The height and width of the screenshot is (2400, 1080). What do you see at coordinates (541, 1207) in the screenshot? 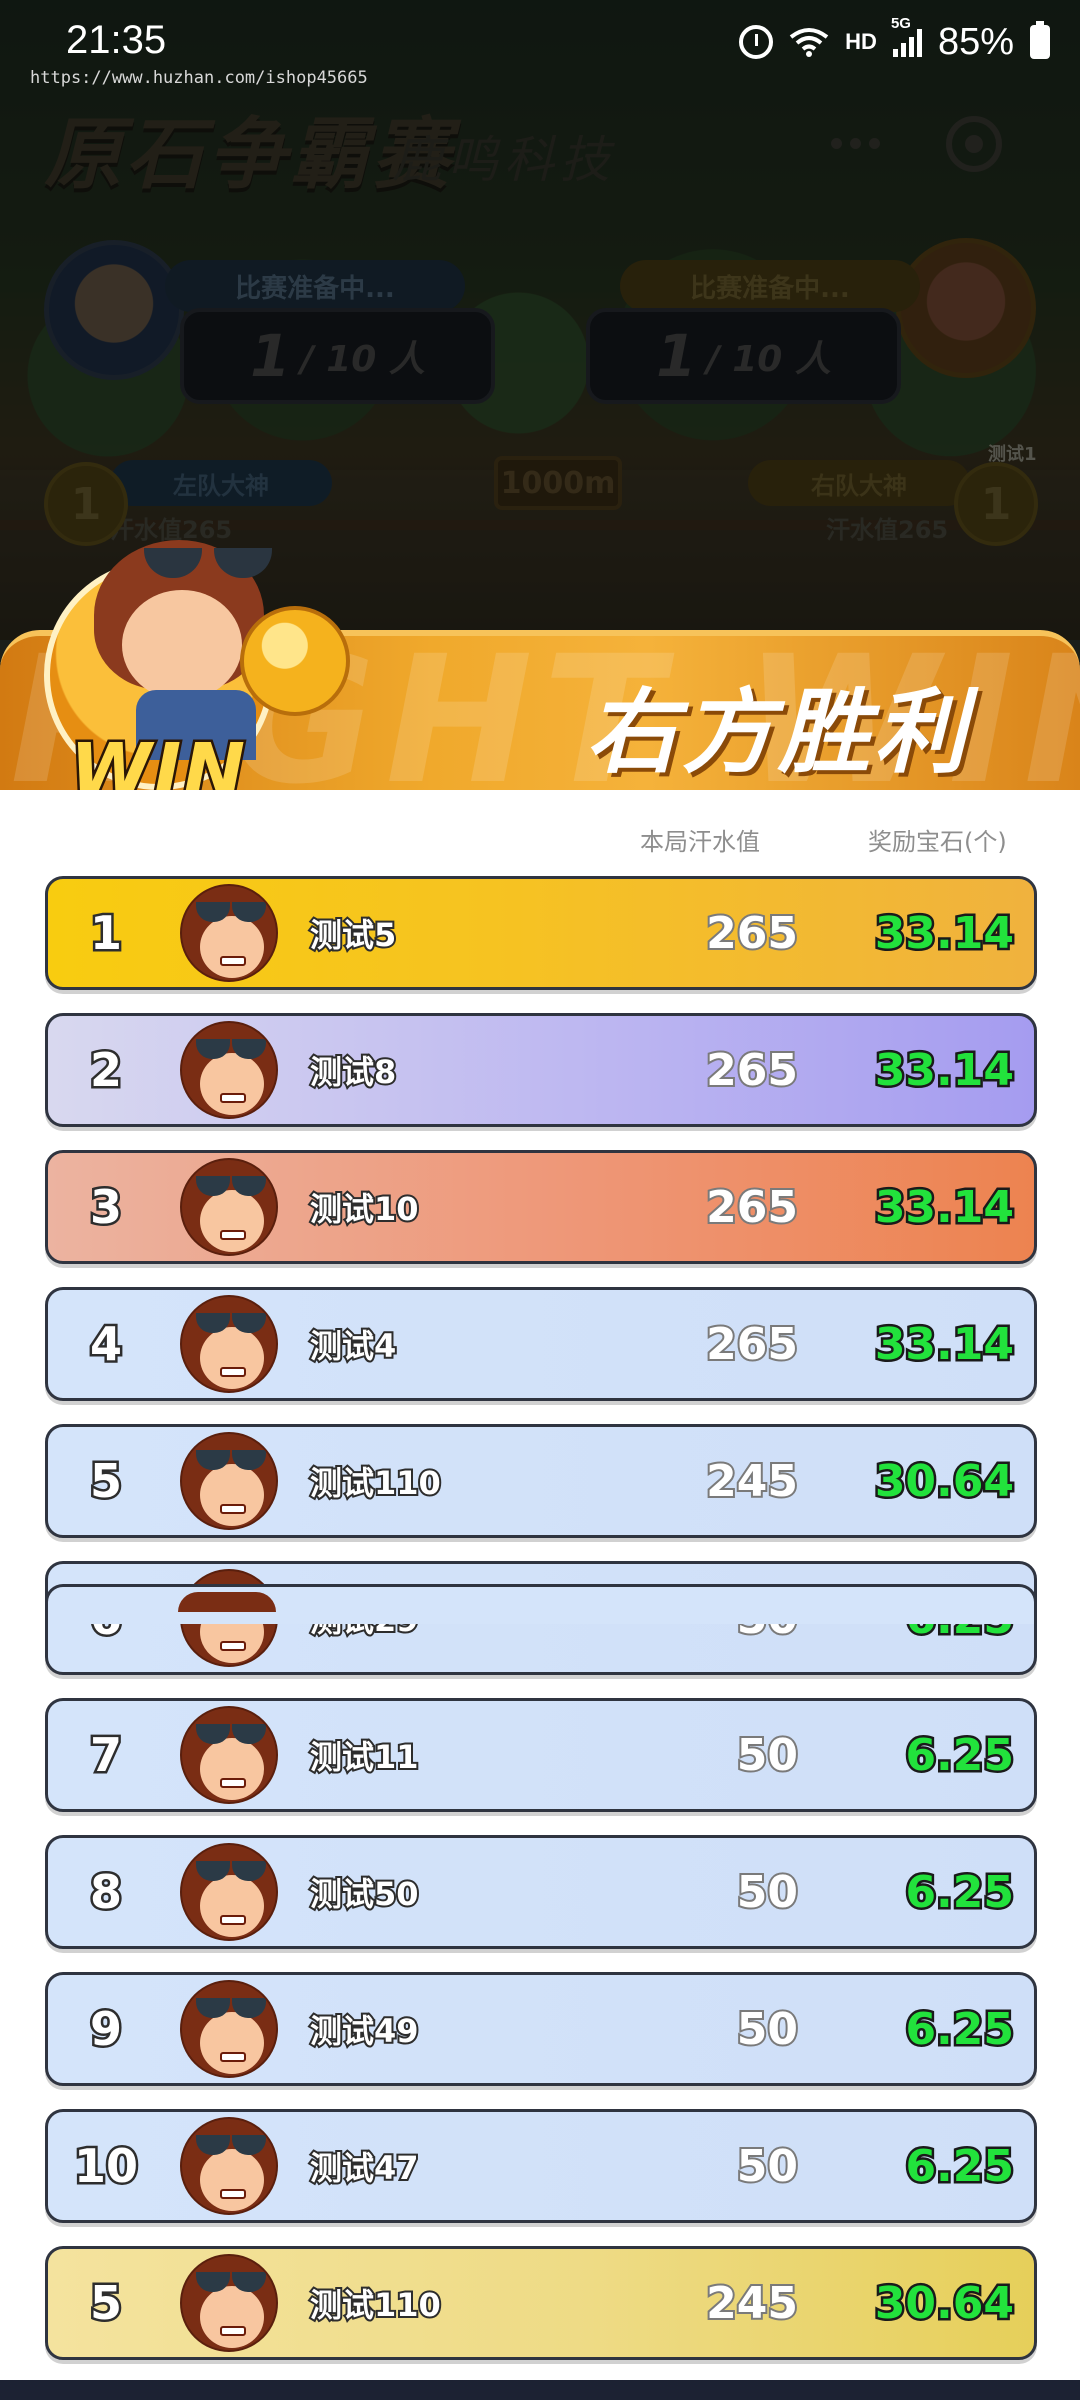
I see `ranking-row: 3 测试10 265 33.14` at bounding box center [541, 1207].